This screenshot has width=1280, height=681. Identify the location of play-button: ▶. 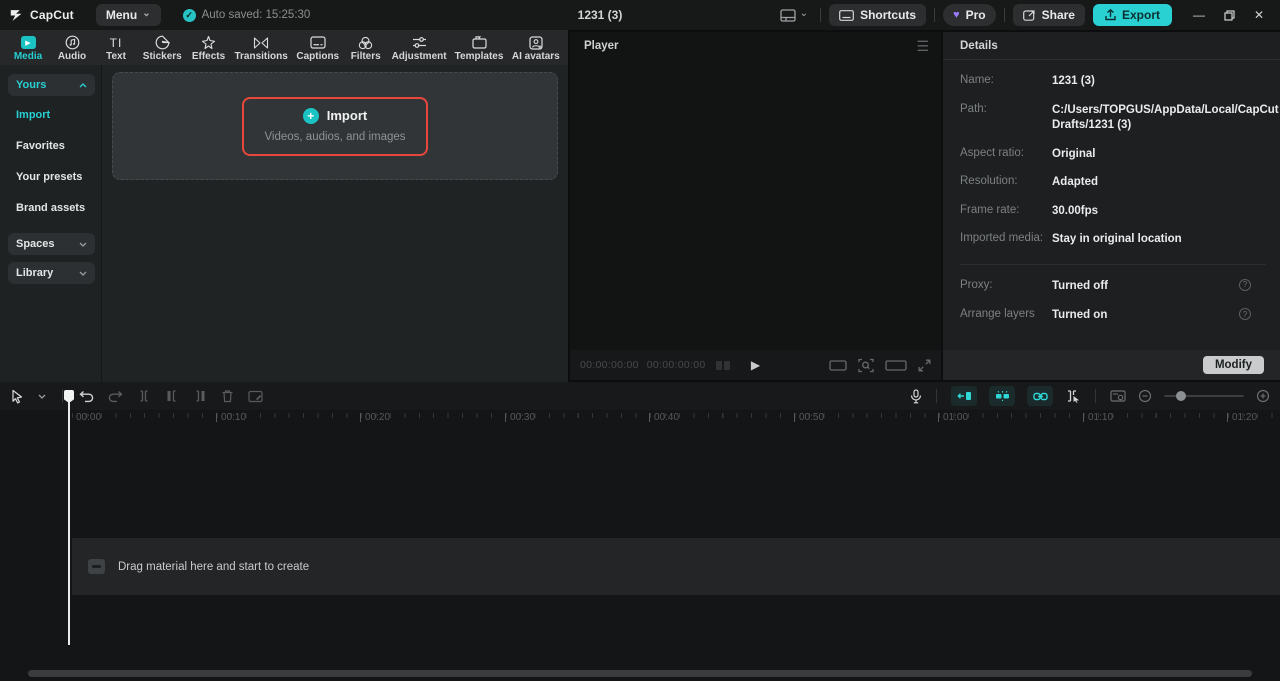
(755, 365).